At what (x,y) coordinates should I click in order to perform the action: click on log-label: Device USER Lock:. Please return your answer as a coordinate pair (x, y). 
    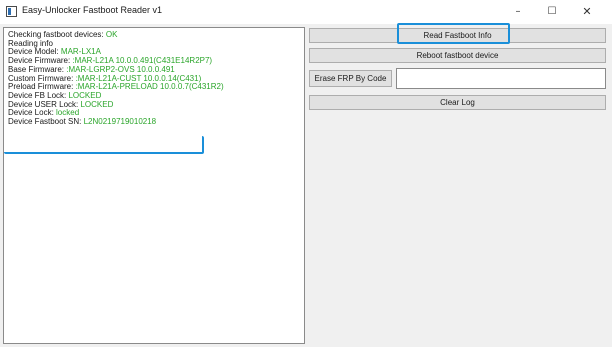
    Looking at the image, I should click on (44, 104).